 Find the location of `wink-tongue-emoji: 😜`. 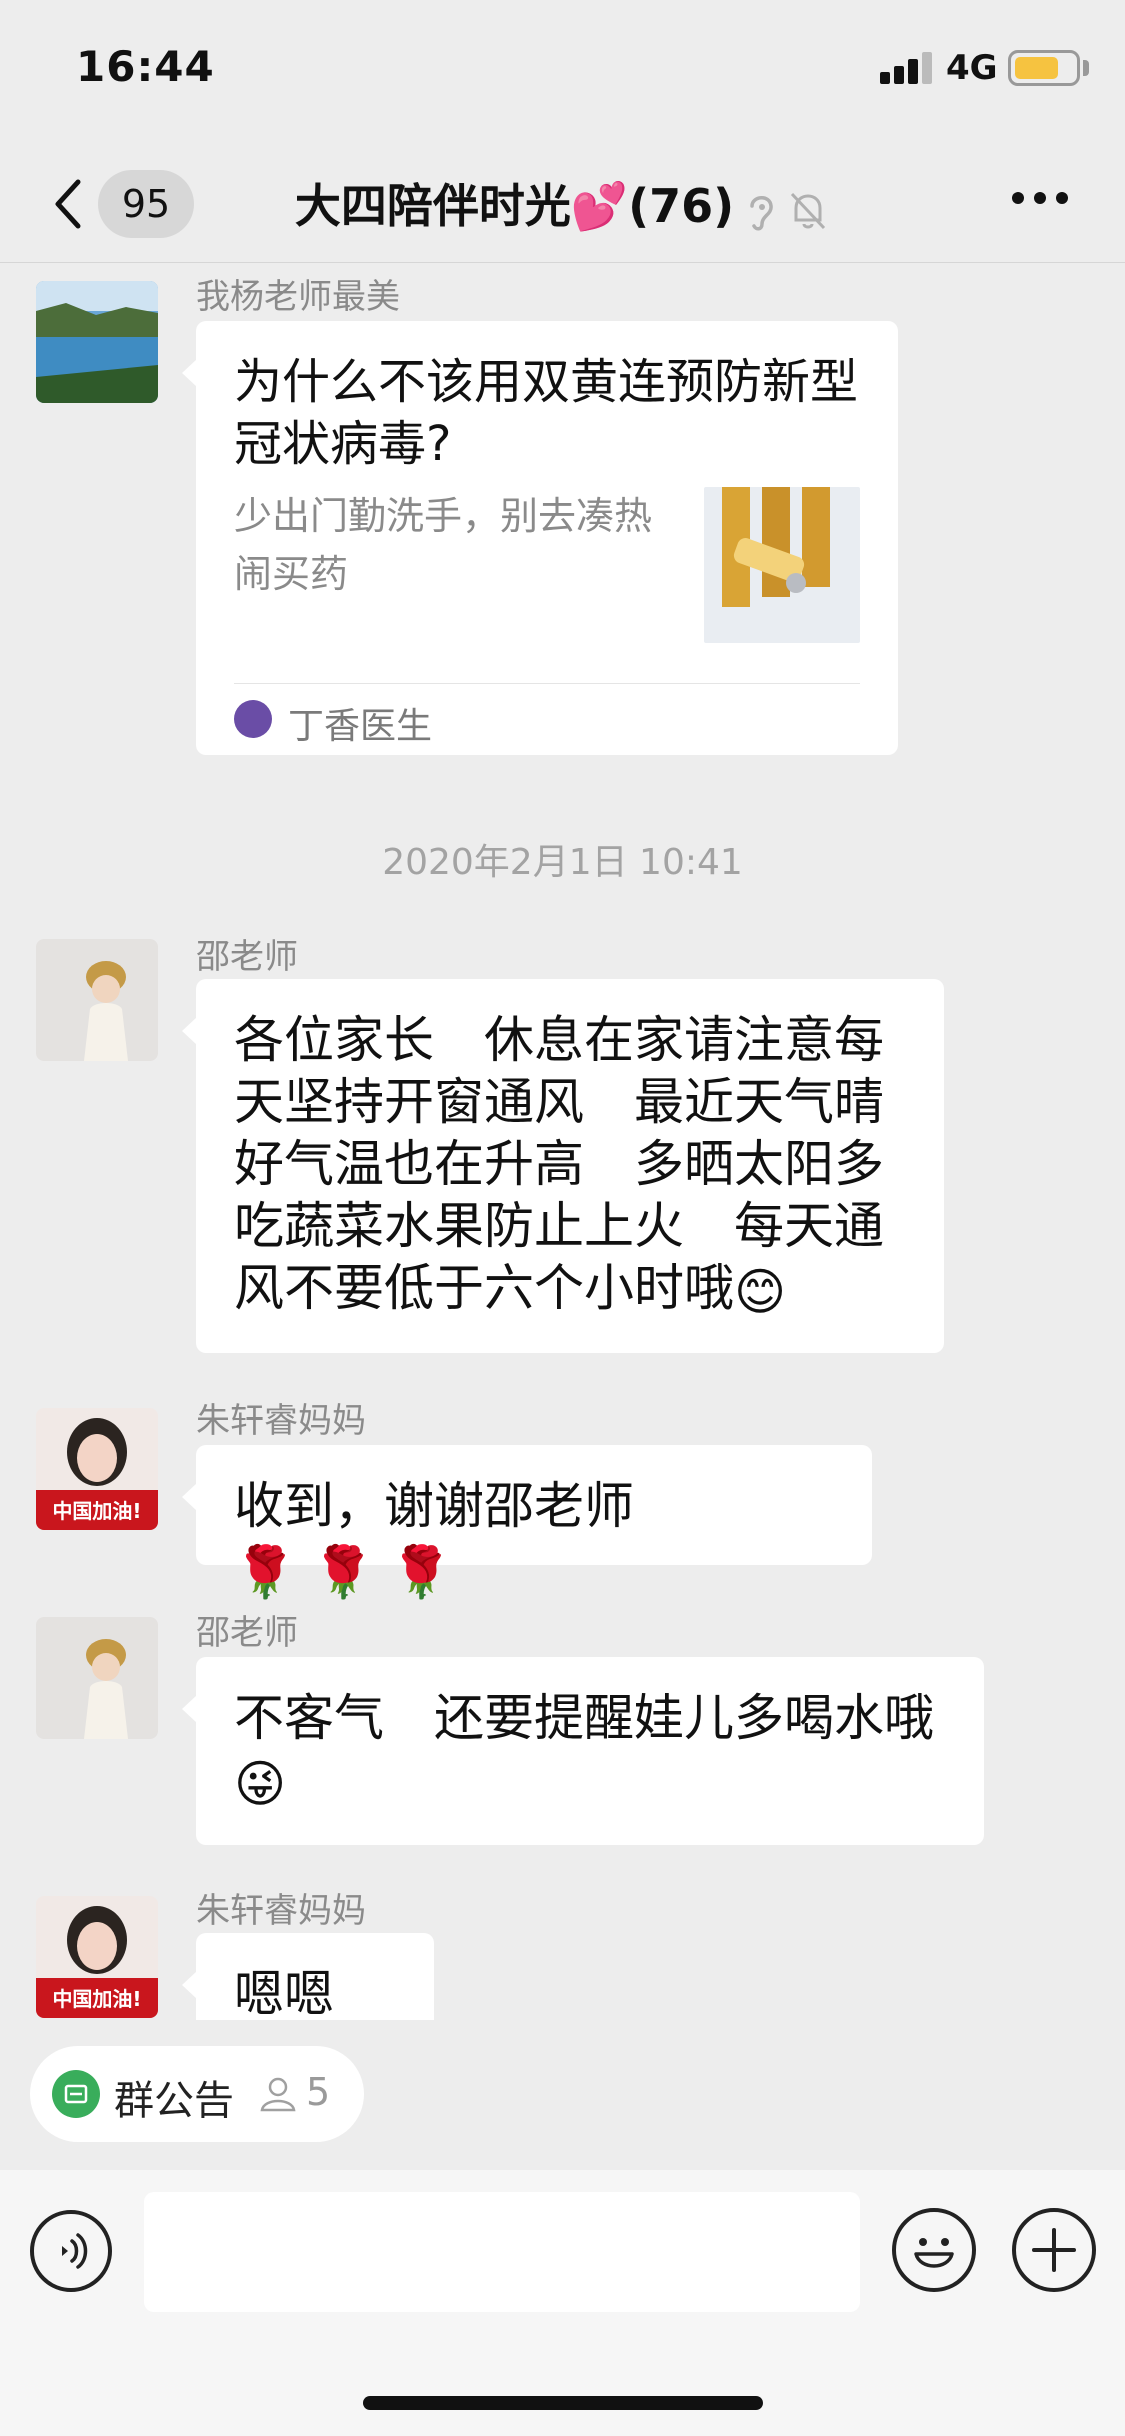

wink-tongue-emoji: 😜 is located at coordinates (260, 1783).